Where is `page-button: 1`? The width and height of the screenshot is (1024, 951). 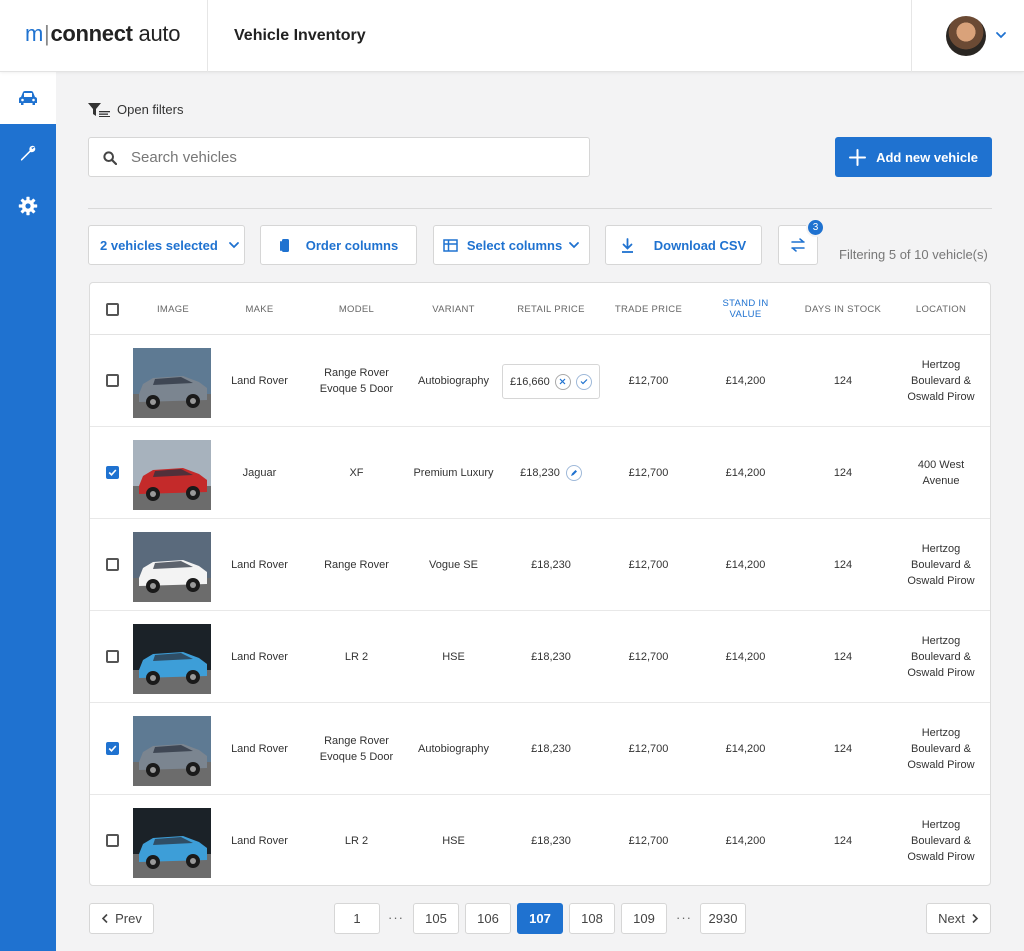
page-button: 1 is located at coordinates (357, 918).